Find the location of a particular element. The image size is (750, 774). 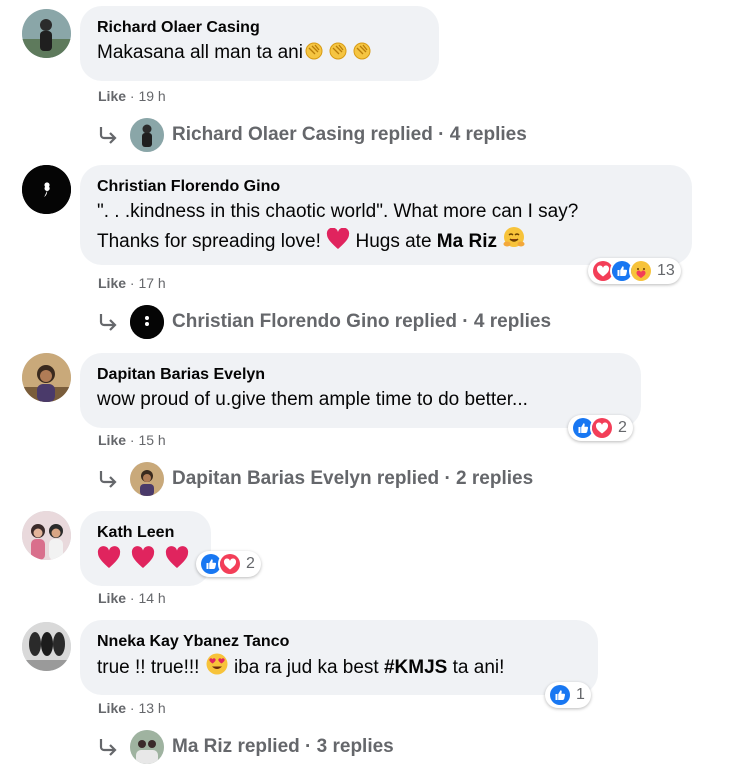

view-replies-link: Richard Olaer Casing replied · 4 replies is located at coordinates (311, 135).